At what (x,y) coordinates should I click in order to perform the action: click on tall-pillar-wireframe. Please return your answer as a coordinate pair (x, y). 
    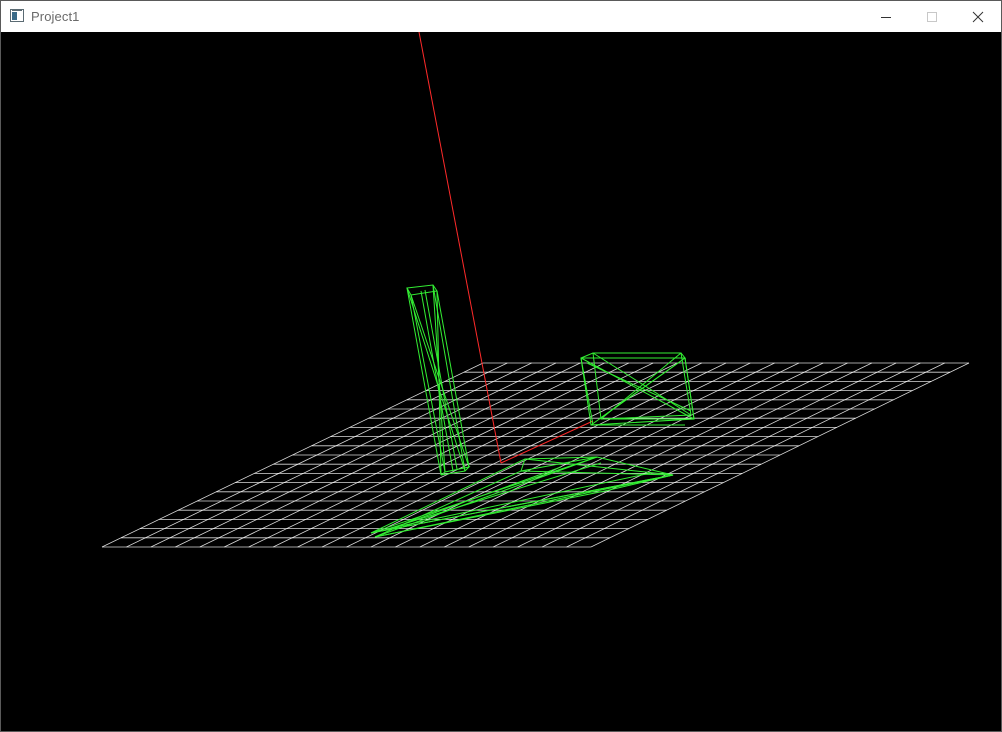
    Looking at the image, I should click on (438, 380).